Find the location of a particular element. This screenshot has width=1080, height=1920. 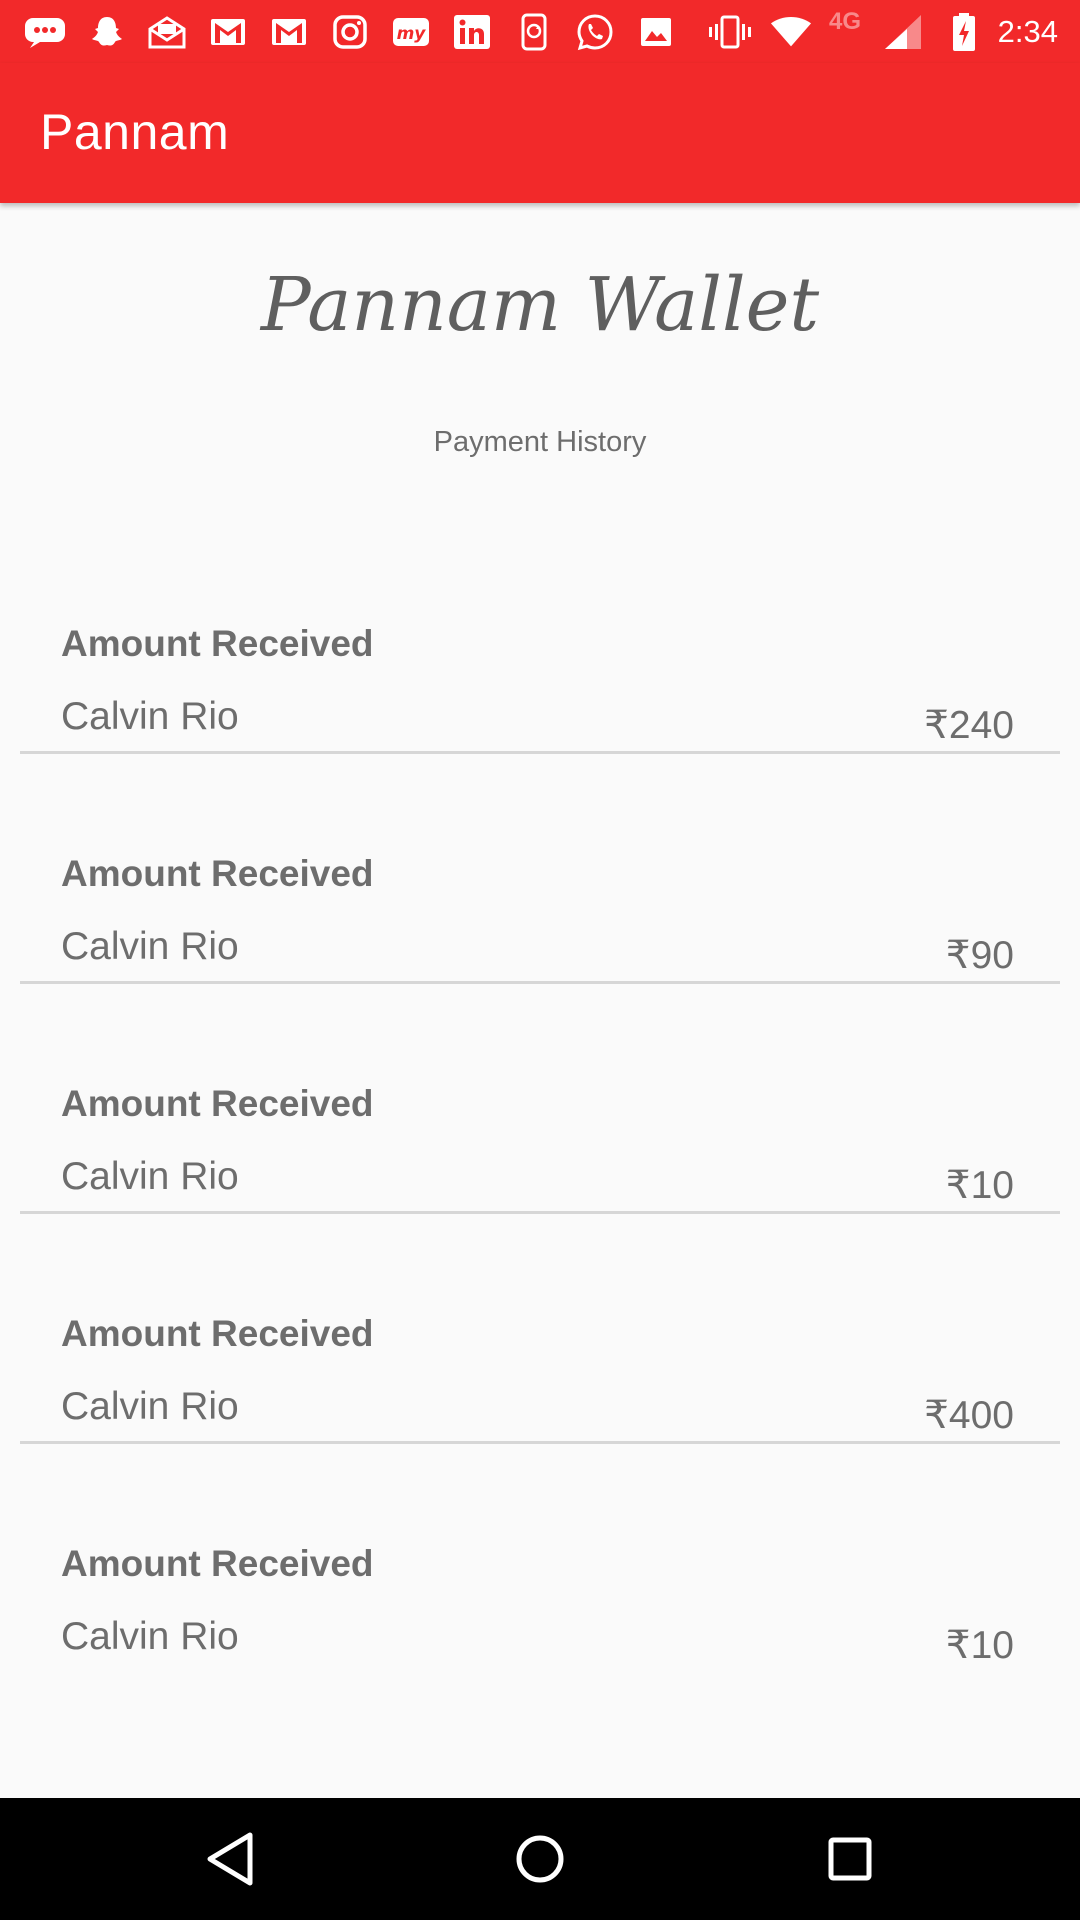

back-button is located at coordinates (230, 1859).